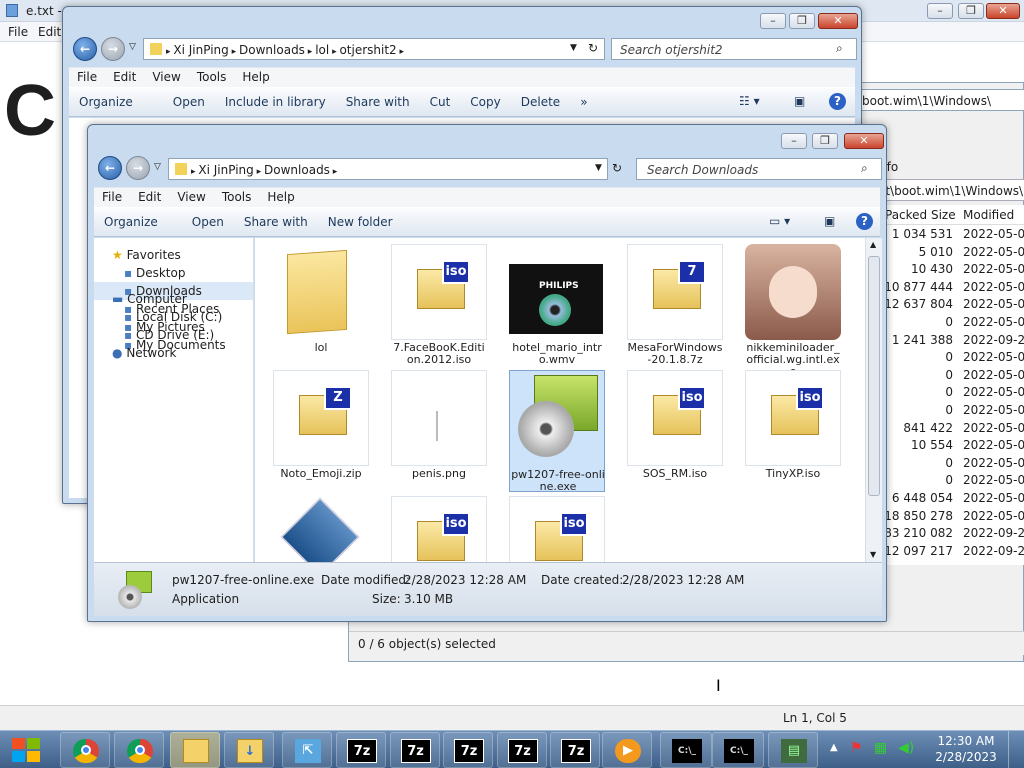 This screenshot has height=768, width=1024. What do you see at coordinates (675, 431) in the screenshot?
I see `file-item: iso SOS_RM.iso` at bounding box center [675, 431].